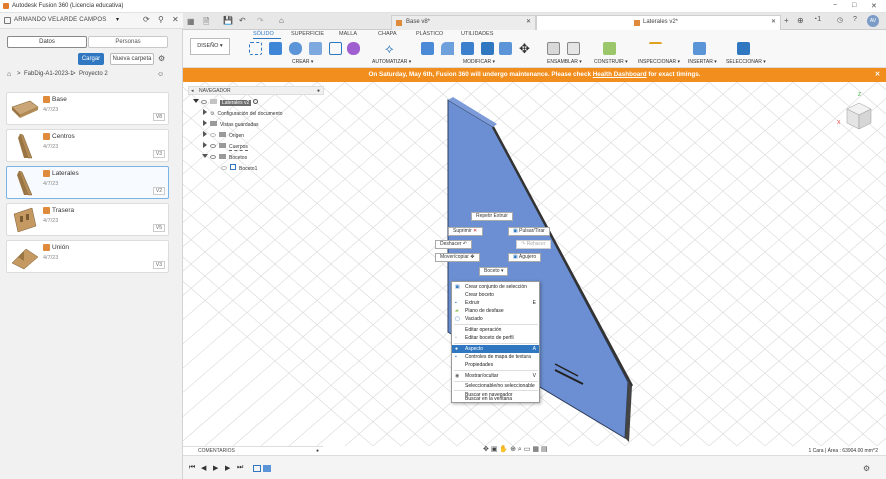  Describe the element at coordinates (658, 22) in the screenshot. I see `tab-laterales: Laterales v2* ✕` at that location.